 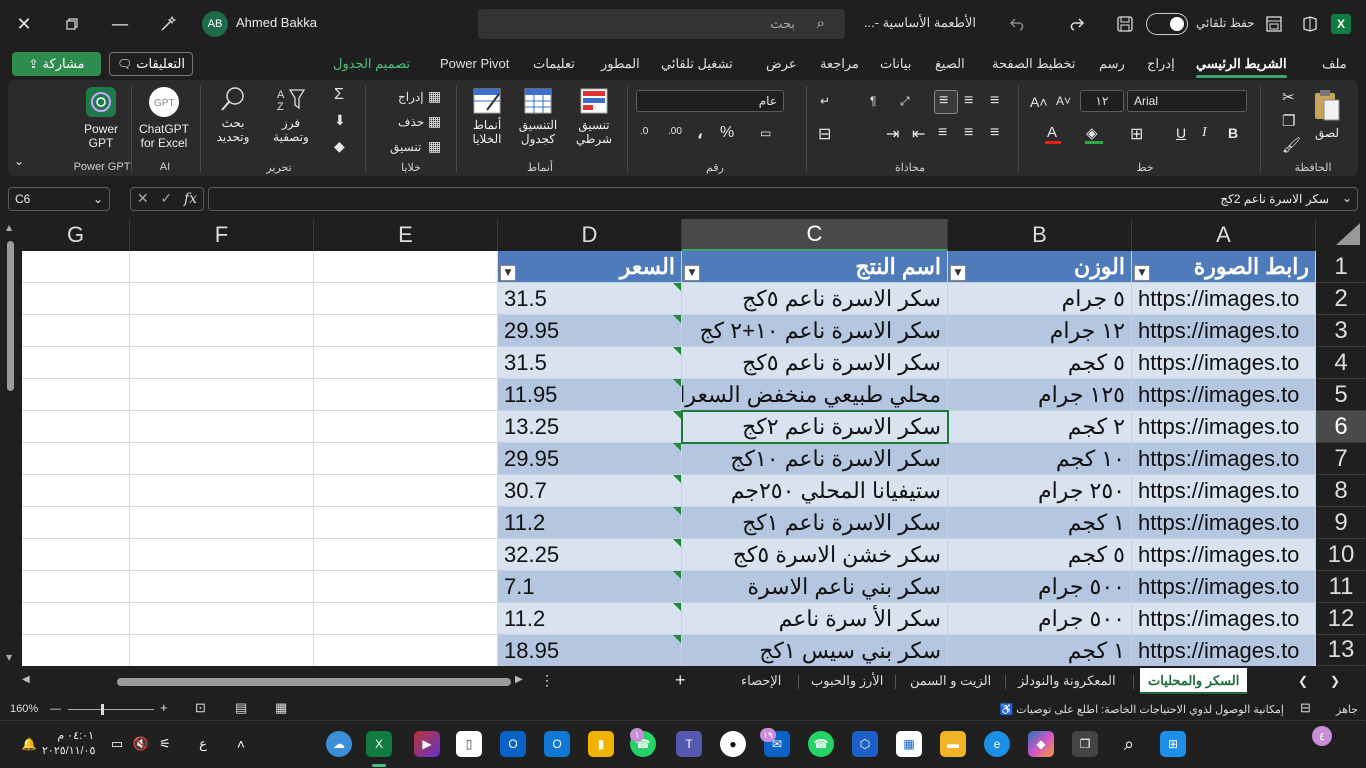 I want to click on delete-cells-label: حذف, so click(x=411, y=122).